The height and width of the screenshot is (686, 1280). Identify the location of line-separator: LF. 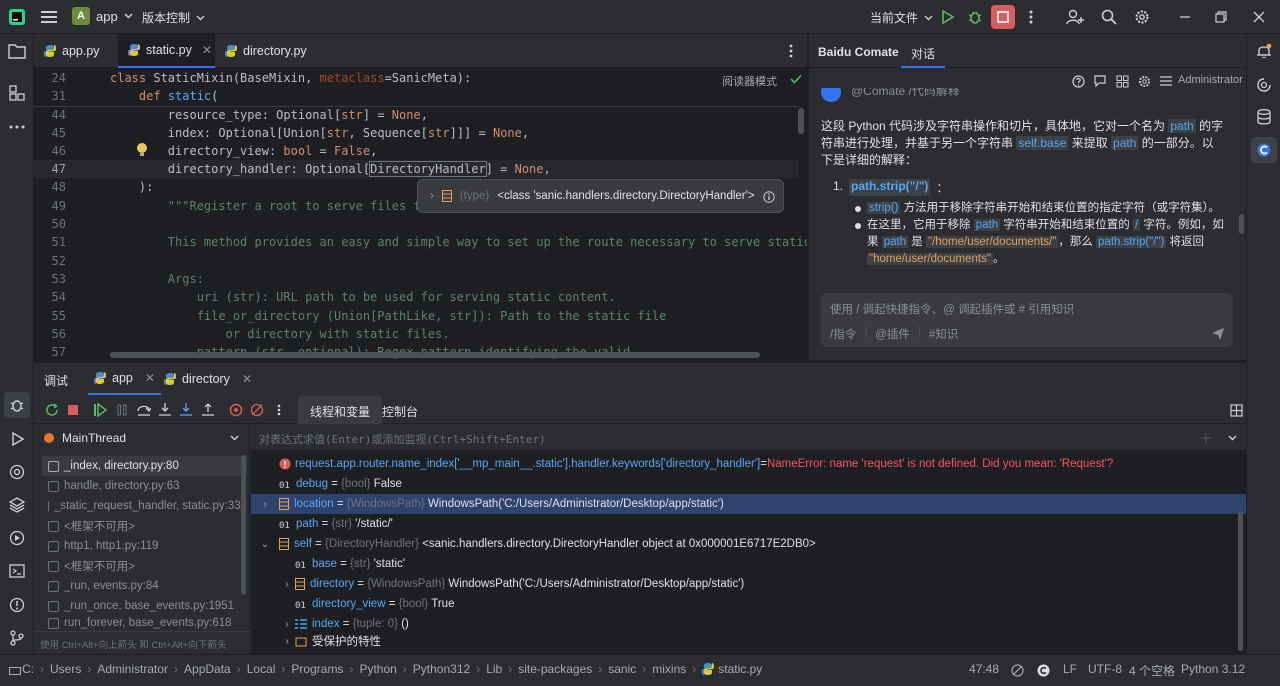
(1070, 669).